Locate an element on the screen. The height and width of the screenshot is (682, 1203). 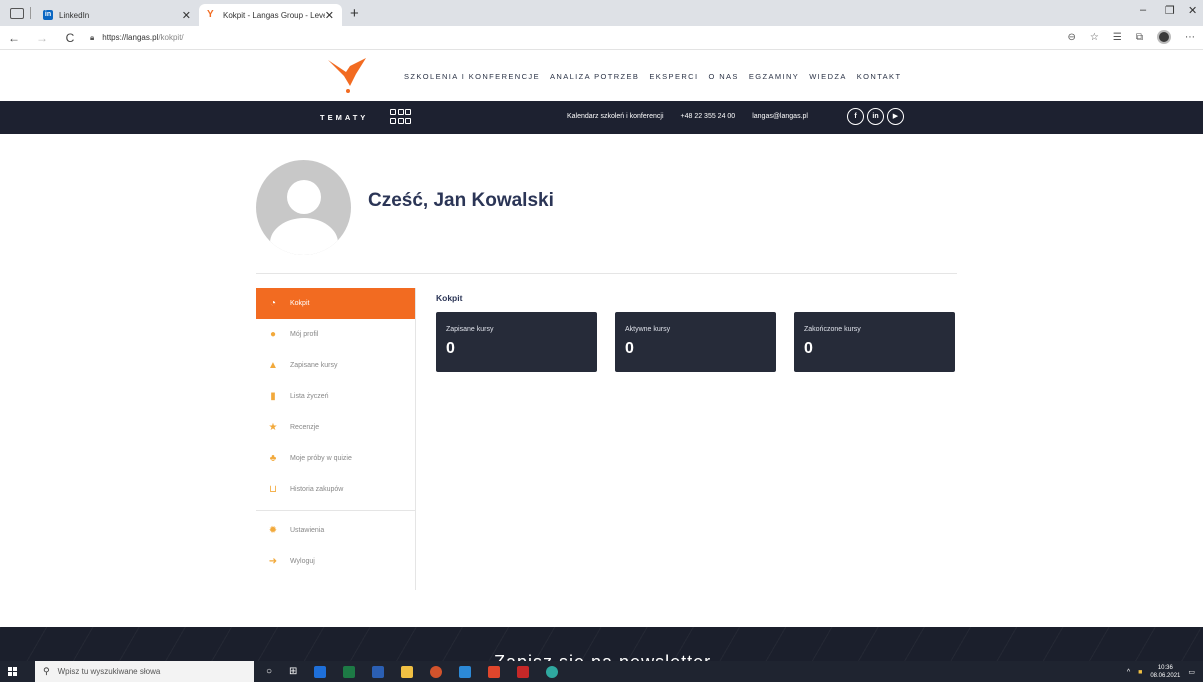
system-tray: ^ ■ 10:36 08.06.2021 ▭ is located at coordinates (1161, 672).